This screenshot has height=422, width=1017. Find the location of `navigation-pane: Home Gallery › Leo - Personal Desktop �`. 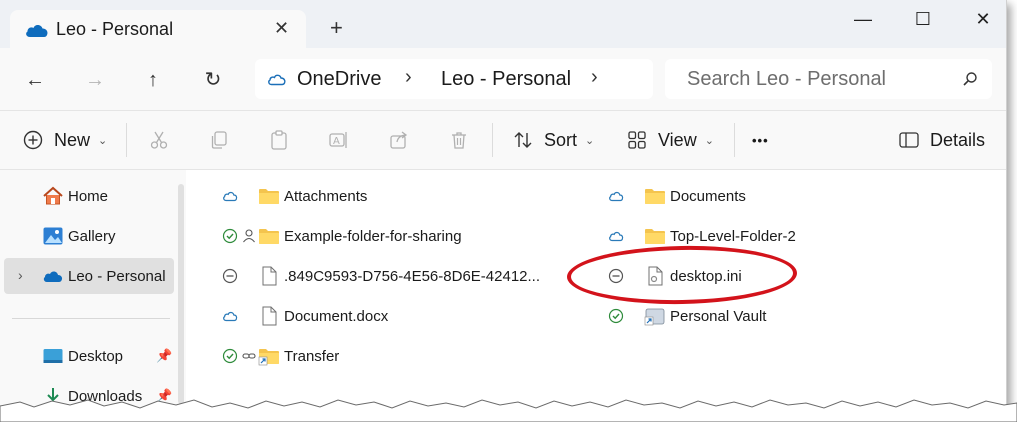

navigation-pane: Home Gallery › Leo - Personal Desktop � is located at coordinates (93, 290).